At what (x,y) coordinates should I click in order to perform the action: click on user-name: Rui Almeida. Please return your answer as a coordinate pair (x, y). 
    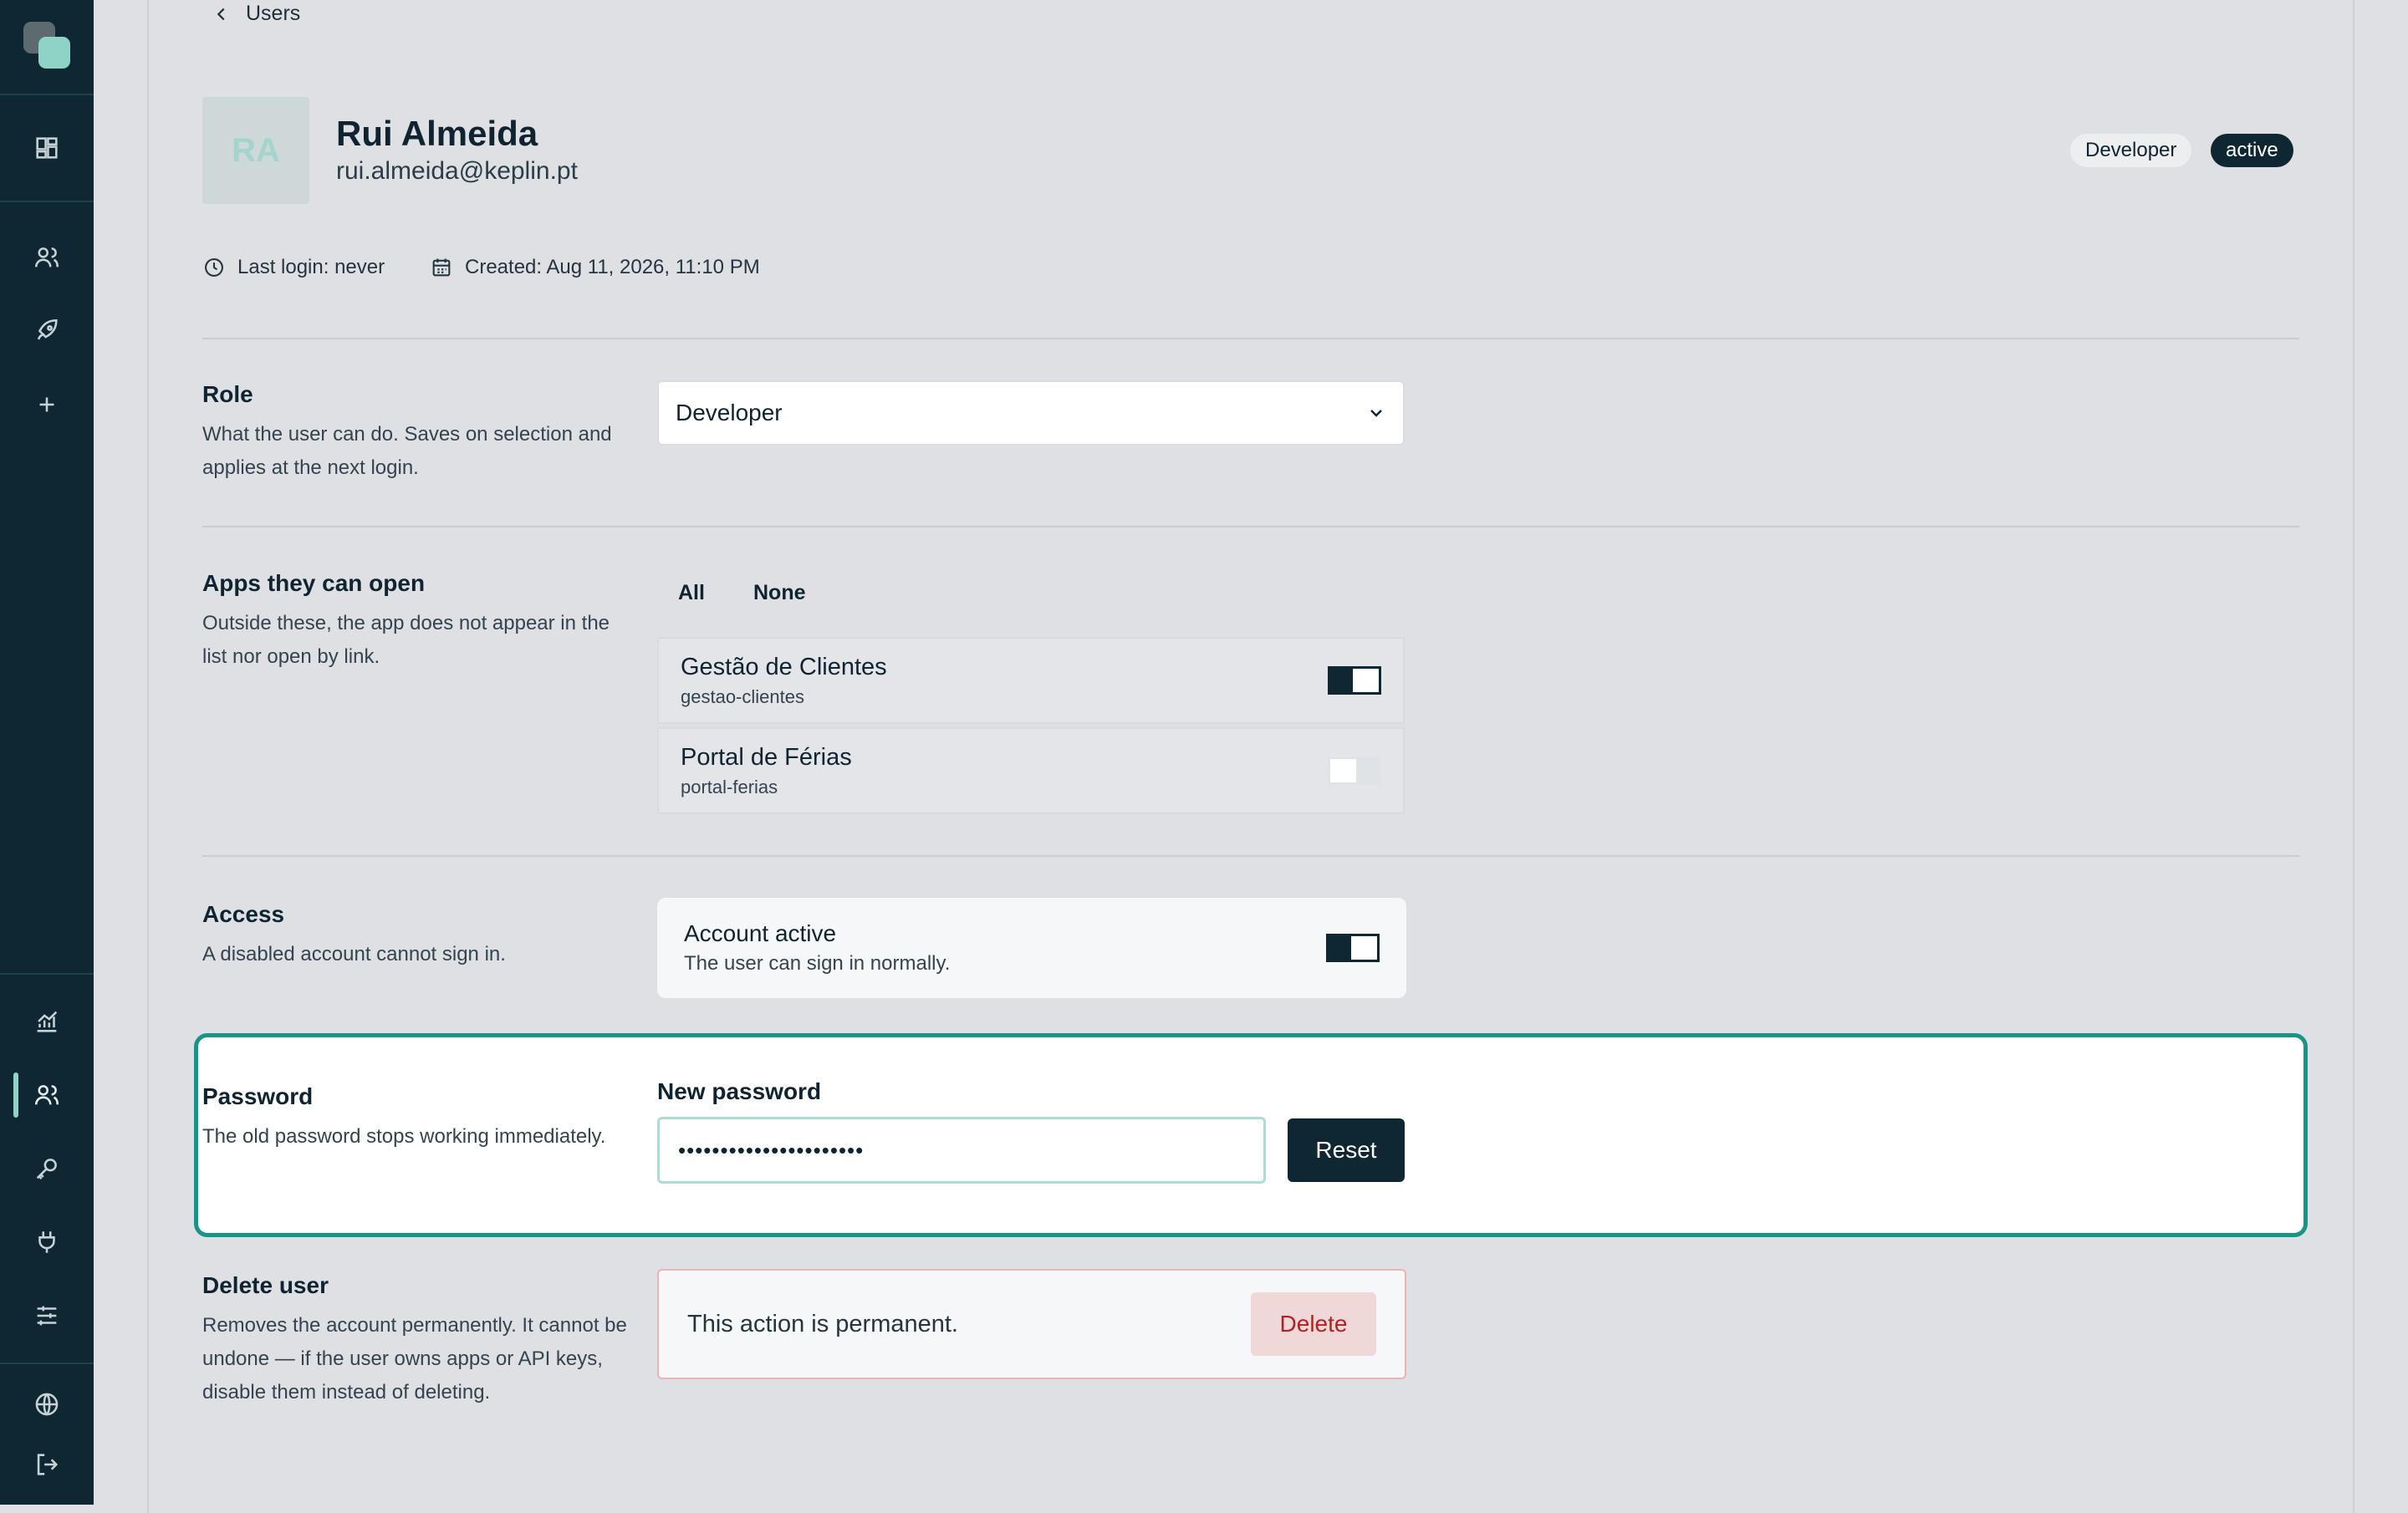
    Looking at the image, I should click on (437, 133).